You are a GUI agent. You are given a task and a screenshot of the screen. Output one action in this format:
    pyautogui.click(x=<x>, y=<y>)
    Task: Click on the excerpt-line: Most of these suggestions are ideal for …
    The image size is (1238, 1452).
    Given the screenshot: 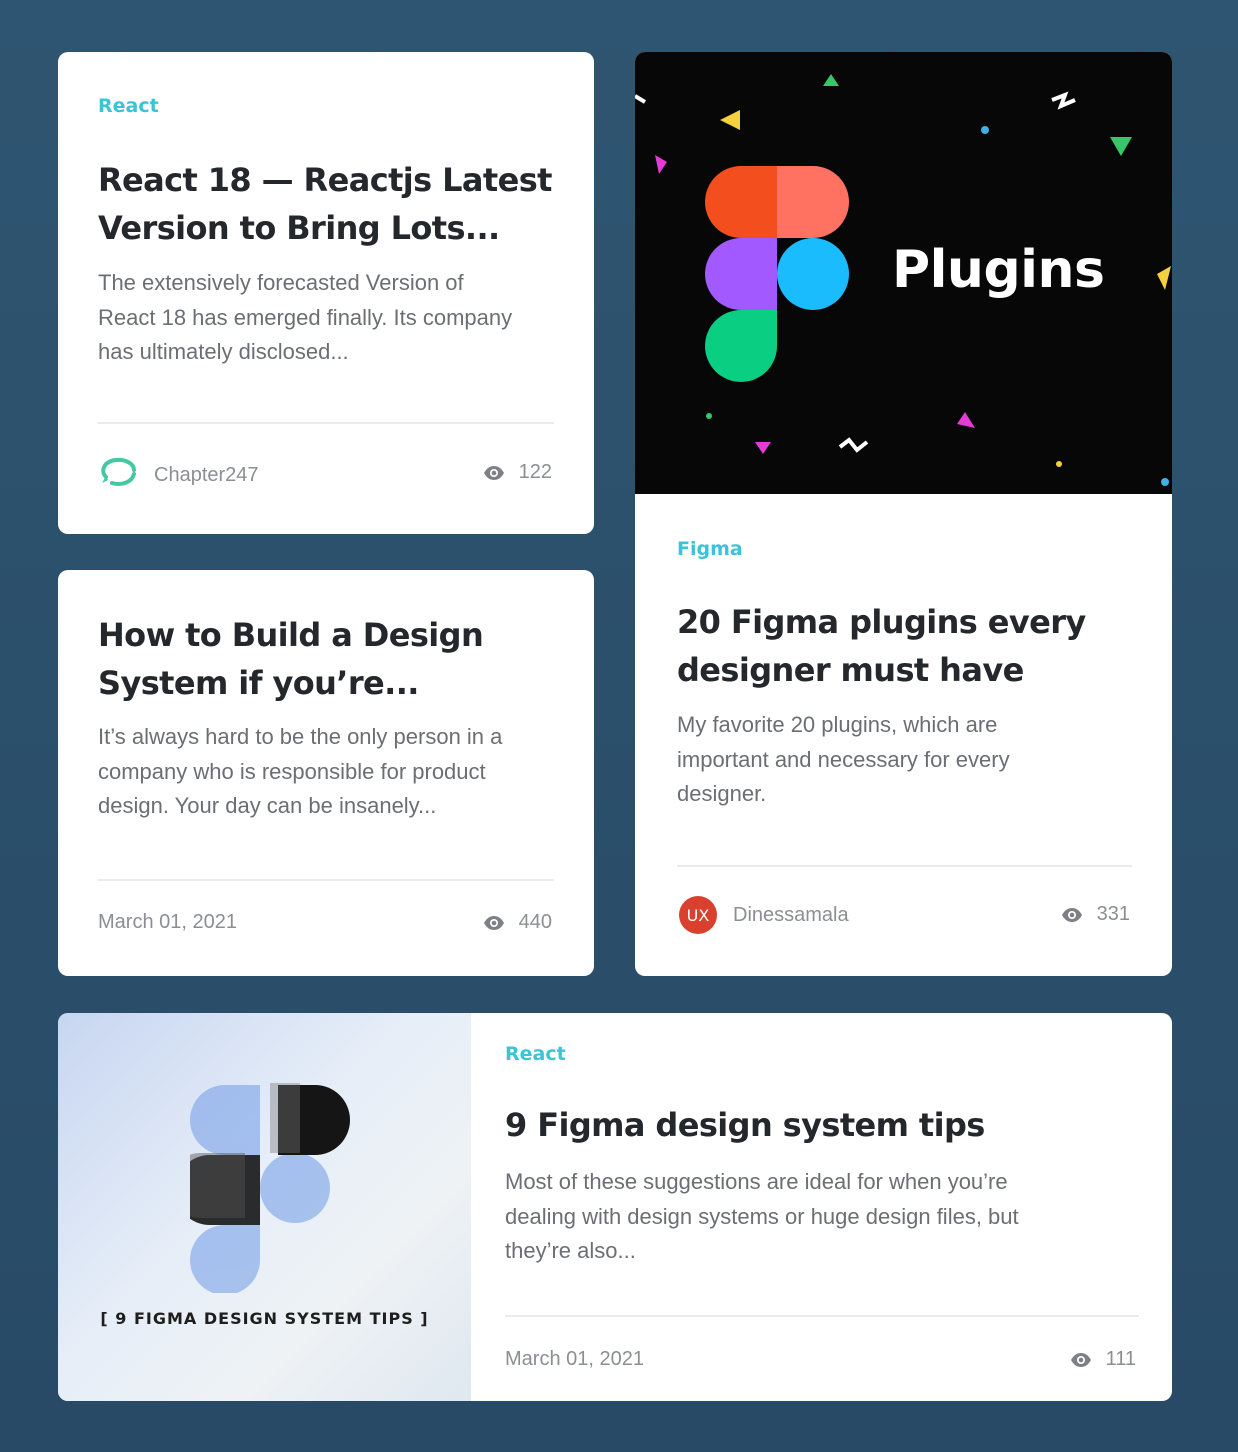 What is the action you would take?
    pyautogui.click(x=756, y=1181)
    